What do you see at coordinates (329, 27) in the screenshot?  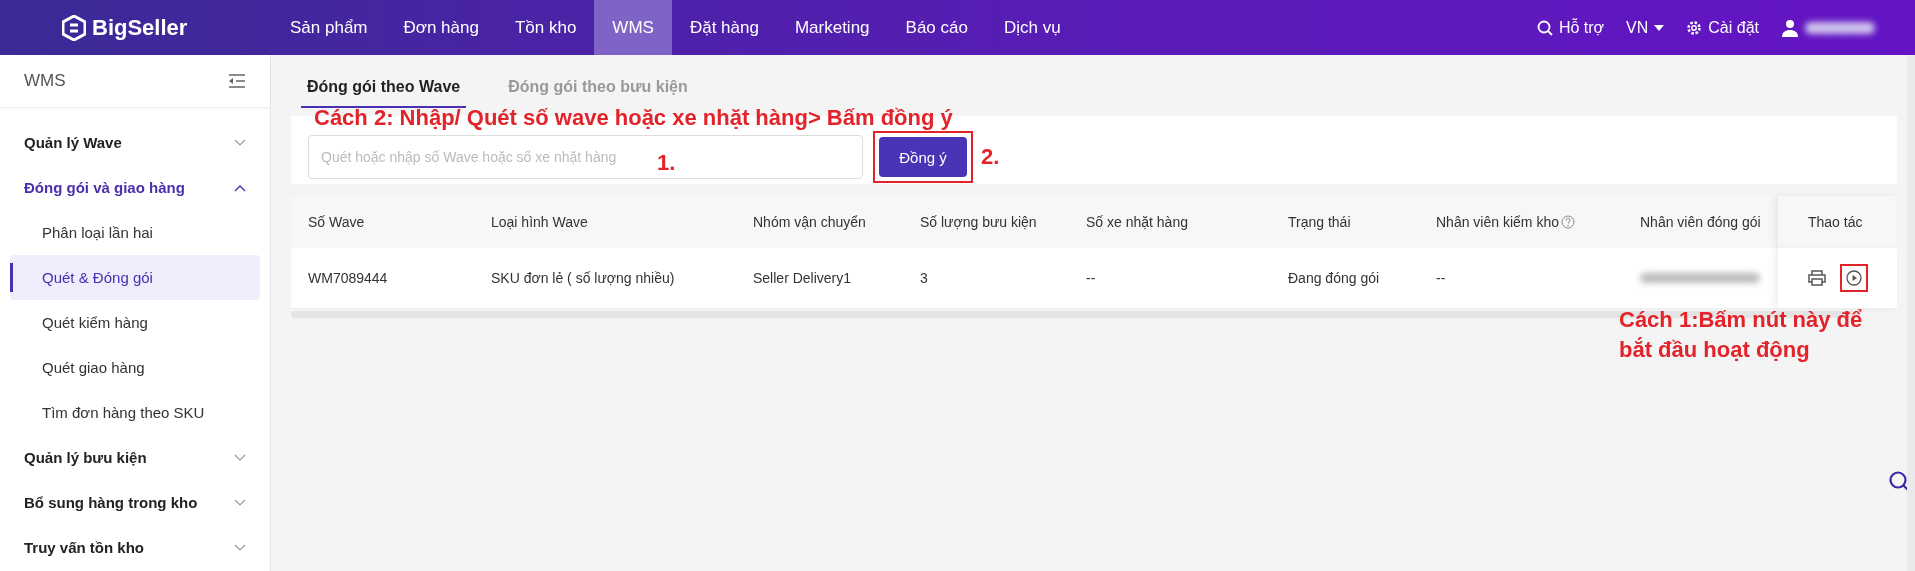 I see `nav-tab: Sản phẩm` at bounding box center [329, 27].